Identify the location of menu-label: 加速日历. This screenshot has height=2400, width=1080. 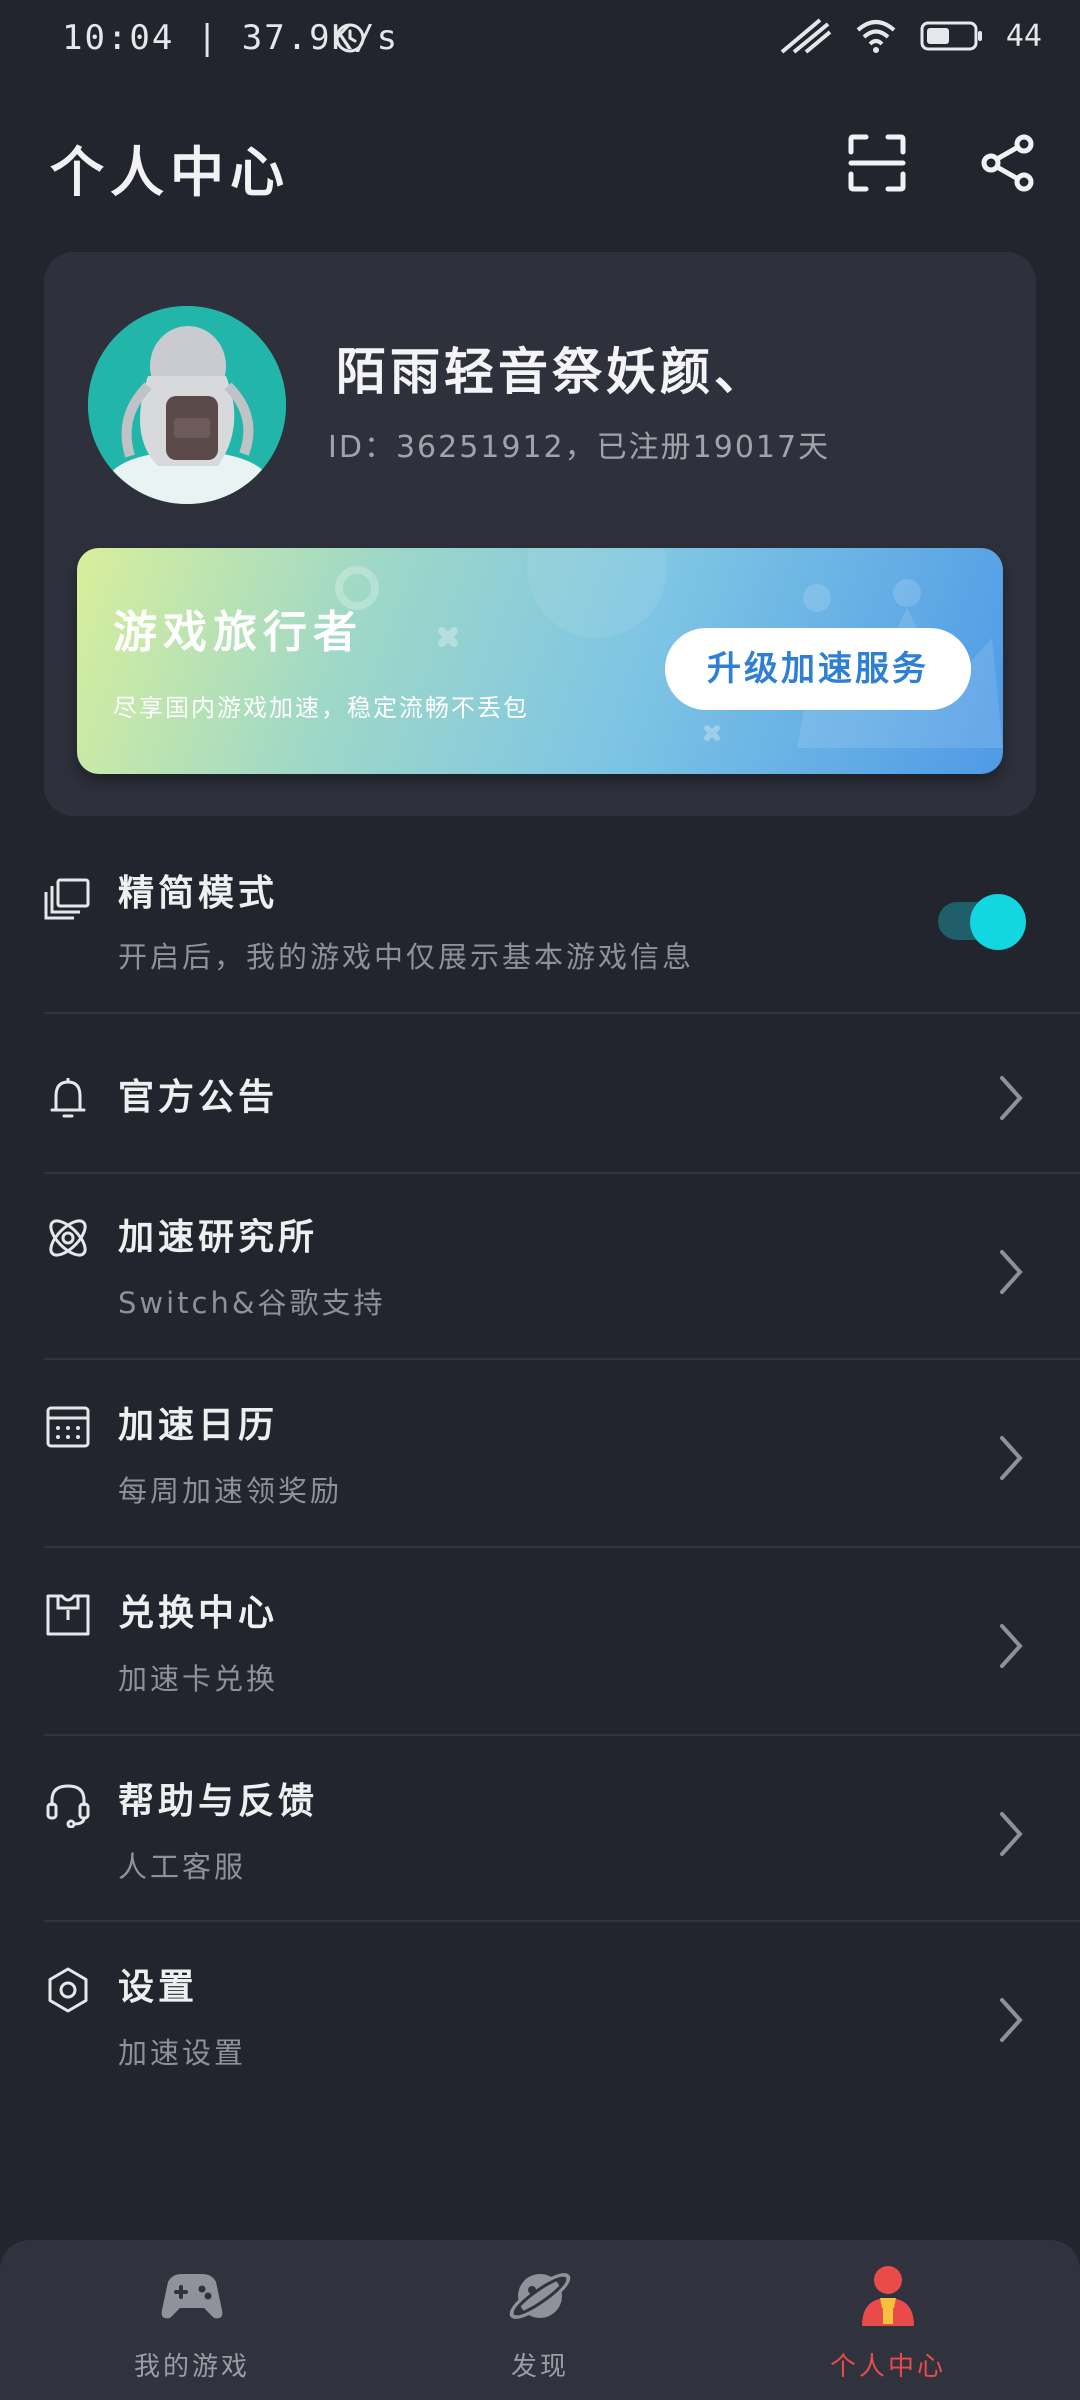
(198, 1425).